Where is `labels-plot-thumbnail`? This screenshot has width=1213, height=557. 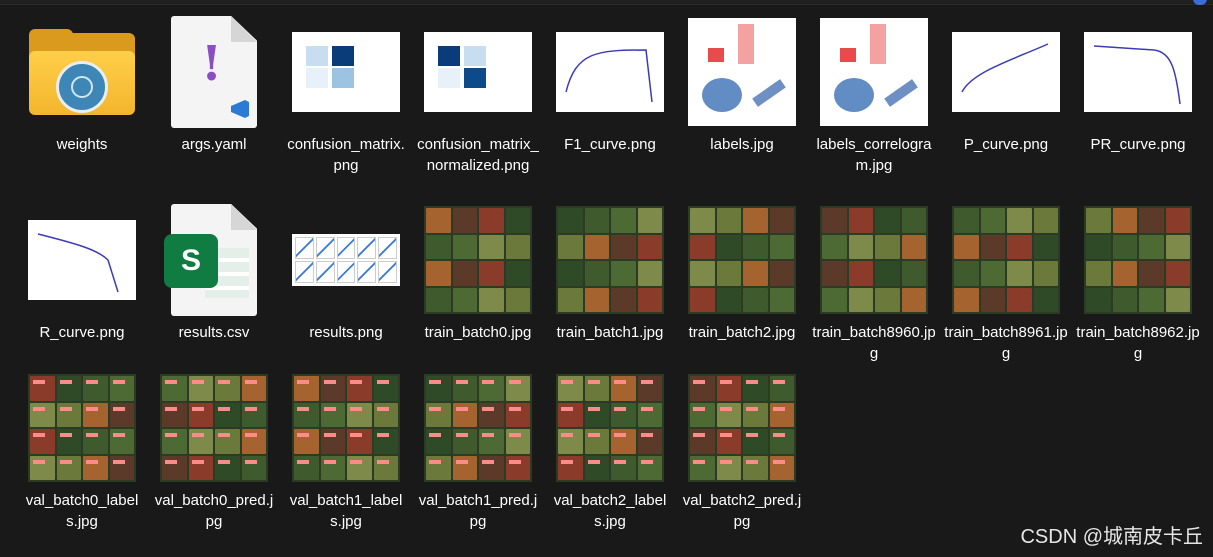
labels-plot-thumbnail is located at coordinates (742, 72).